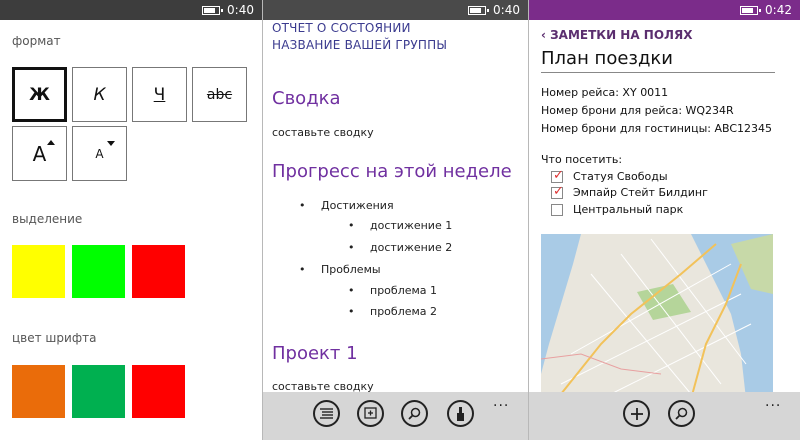 This screenshot has width=800, height=440. Describe the element at coordinates (111, 143) in the screenshot. I see `triangle-down-icon` at that location.